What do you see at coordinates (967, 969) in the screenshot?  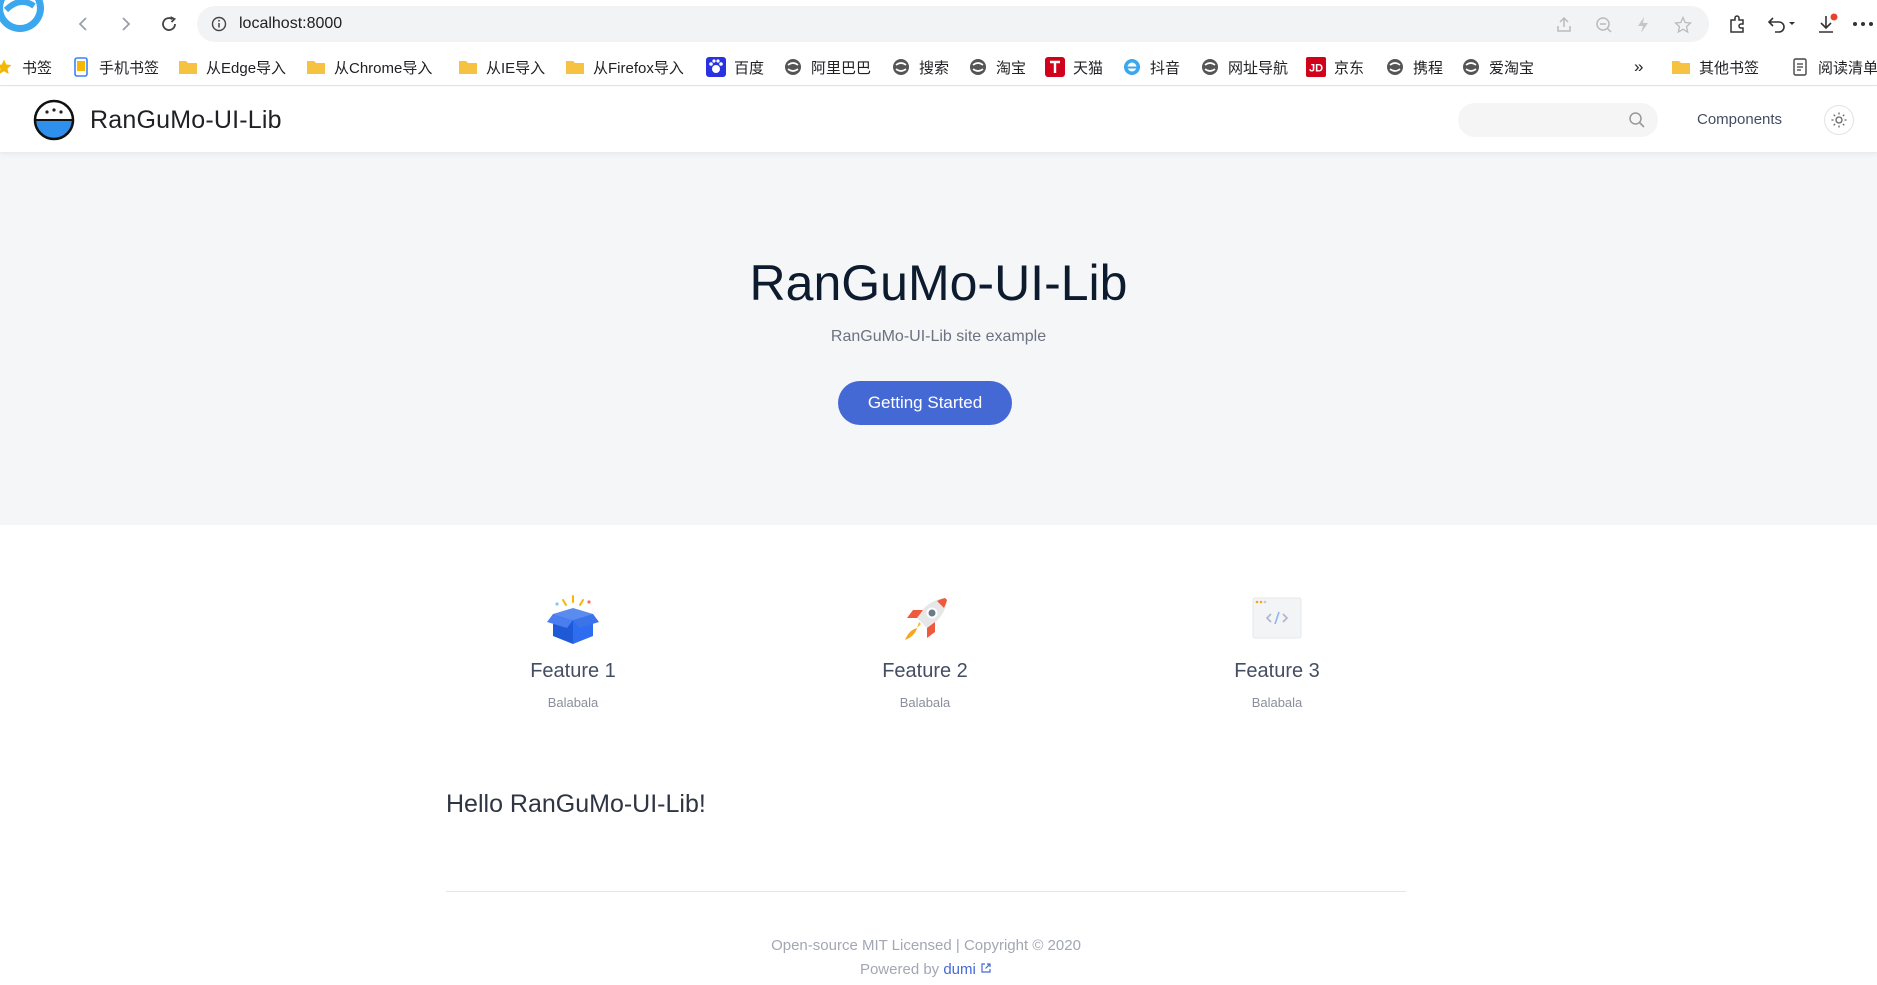 I see `dumi-link: dumi` at bounding box center [967, 969].